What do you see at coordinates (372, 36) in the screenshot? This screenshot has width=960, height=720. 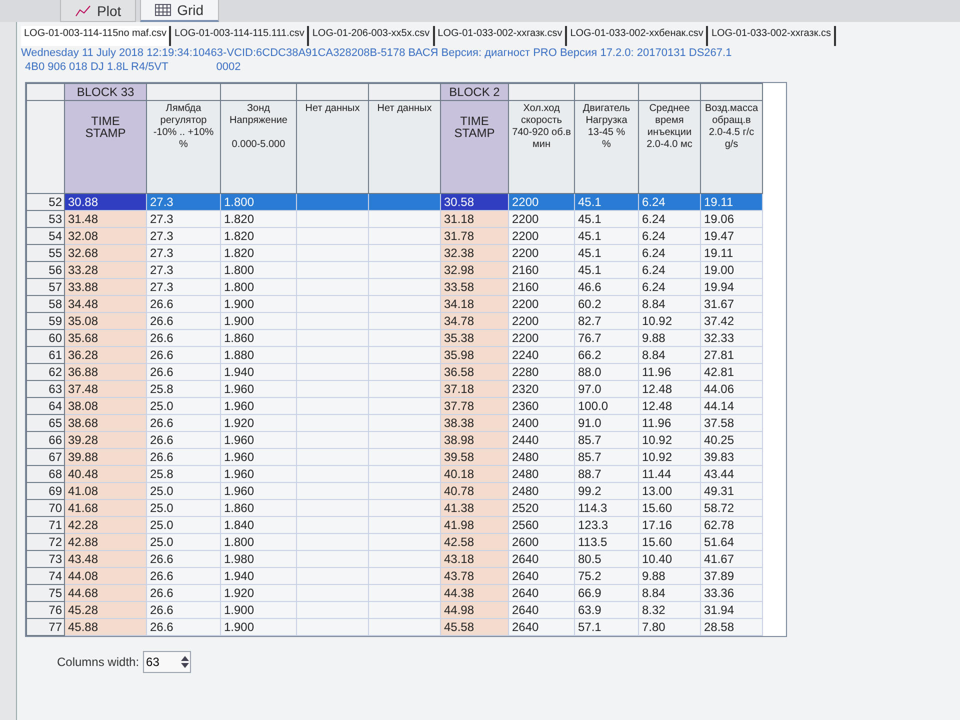 I see `file-tab: LOG-01-206-003-xx5x.csv` at bounding box center [372, 36].